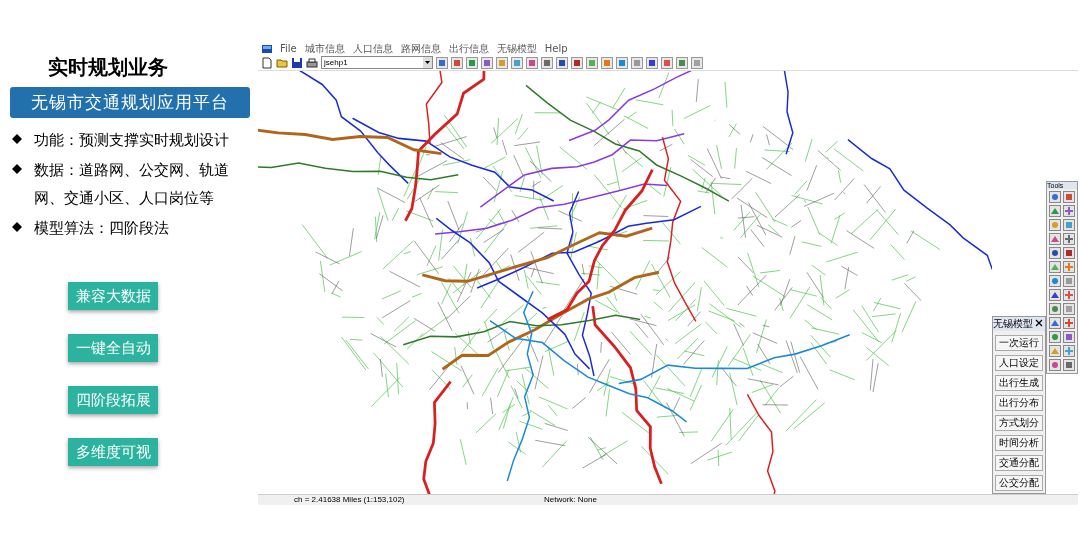  Describe the element at coordinates (1013, 324) in the screenshot. I see `panel-title: 无锡模型` at that location.